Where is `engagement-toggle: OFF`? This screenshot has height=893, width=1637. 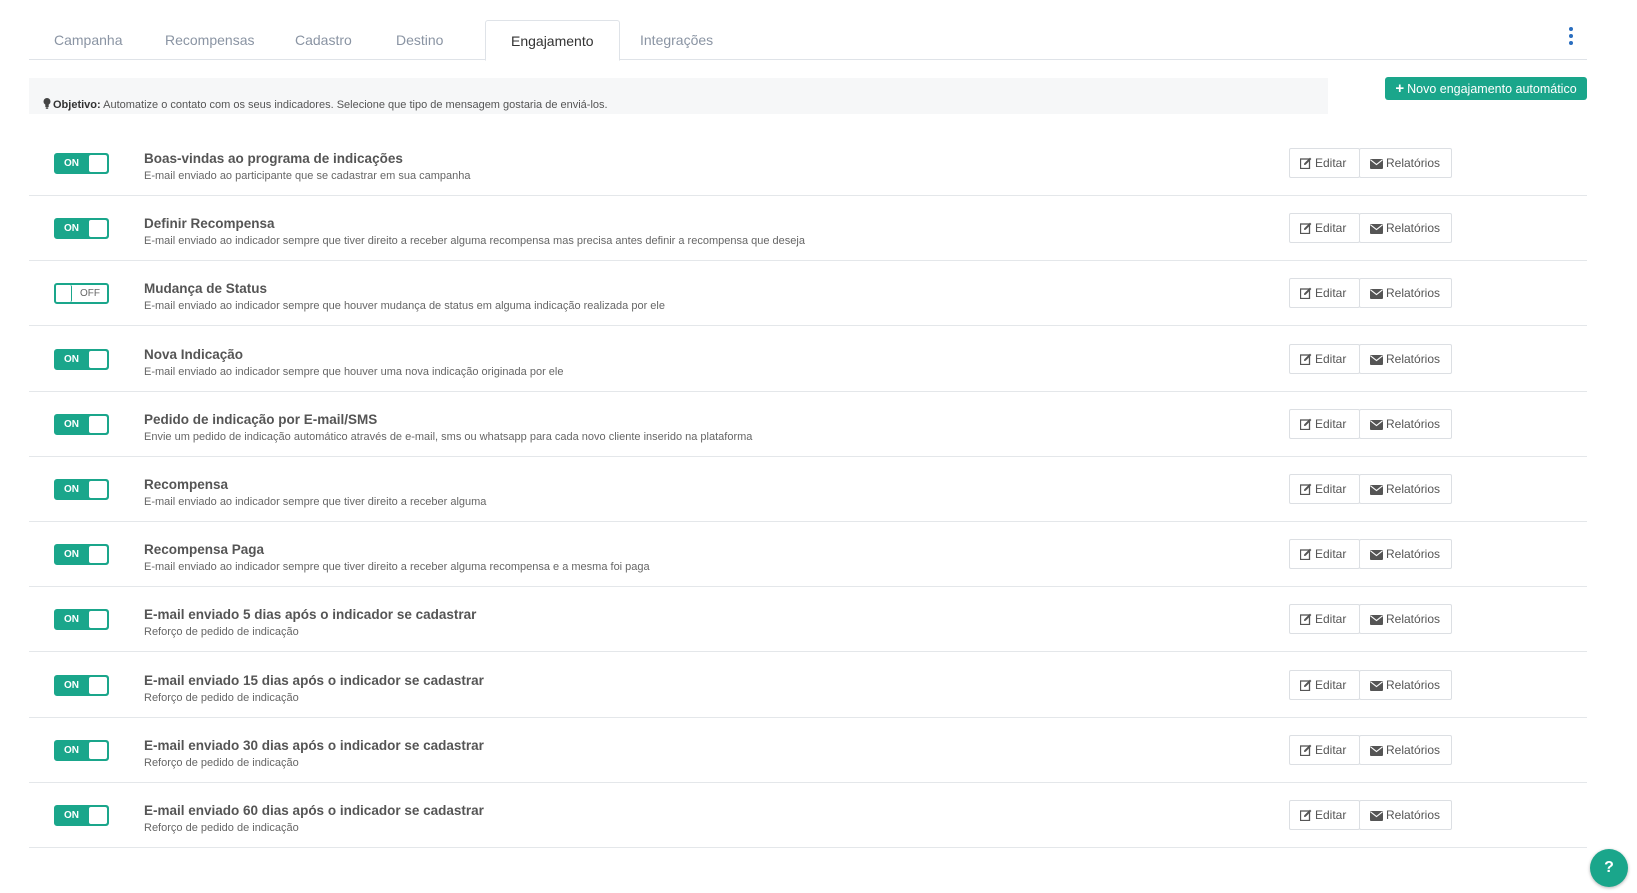
engagement-toggle: OFF is located at coordinates (81, 293).